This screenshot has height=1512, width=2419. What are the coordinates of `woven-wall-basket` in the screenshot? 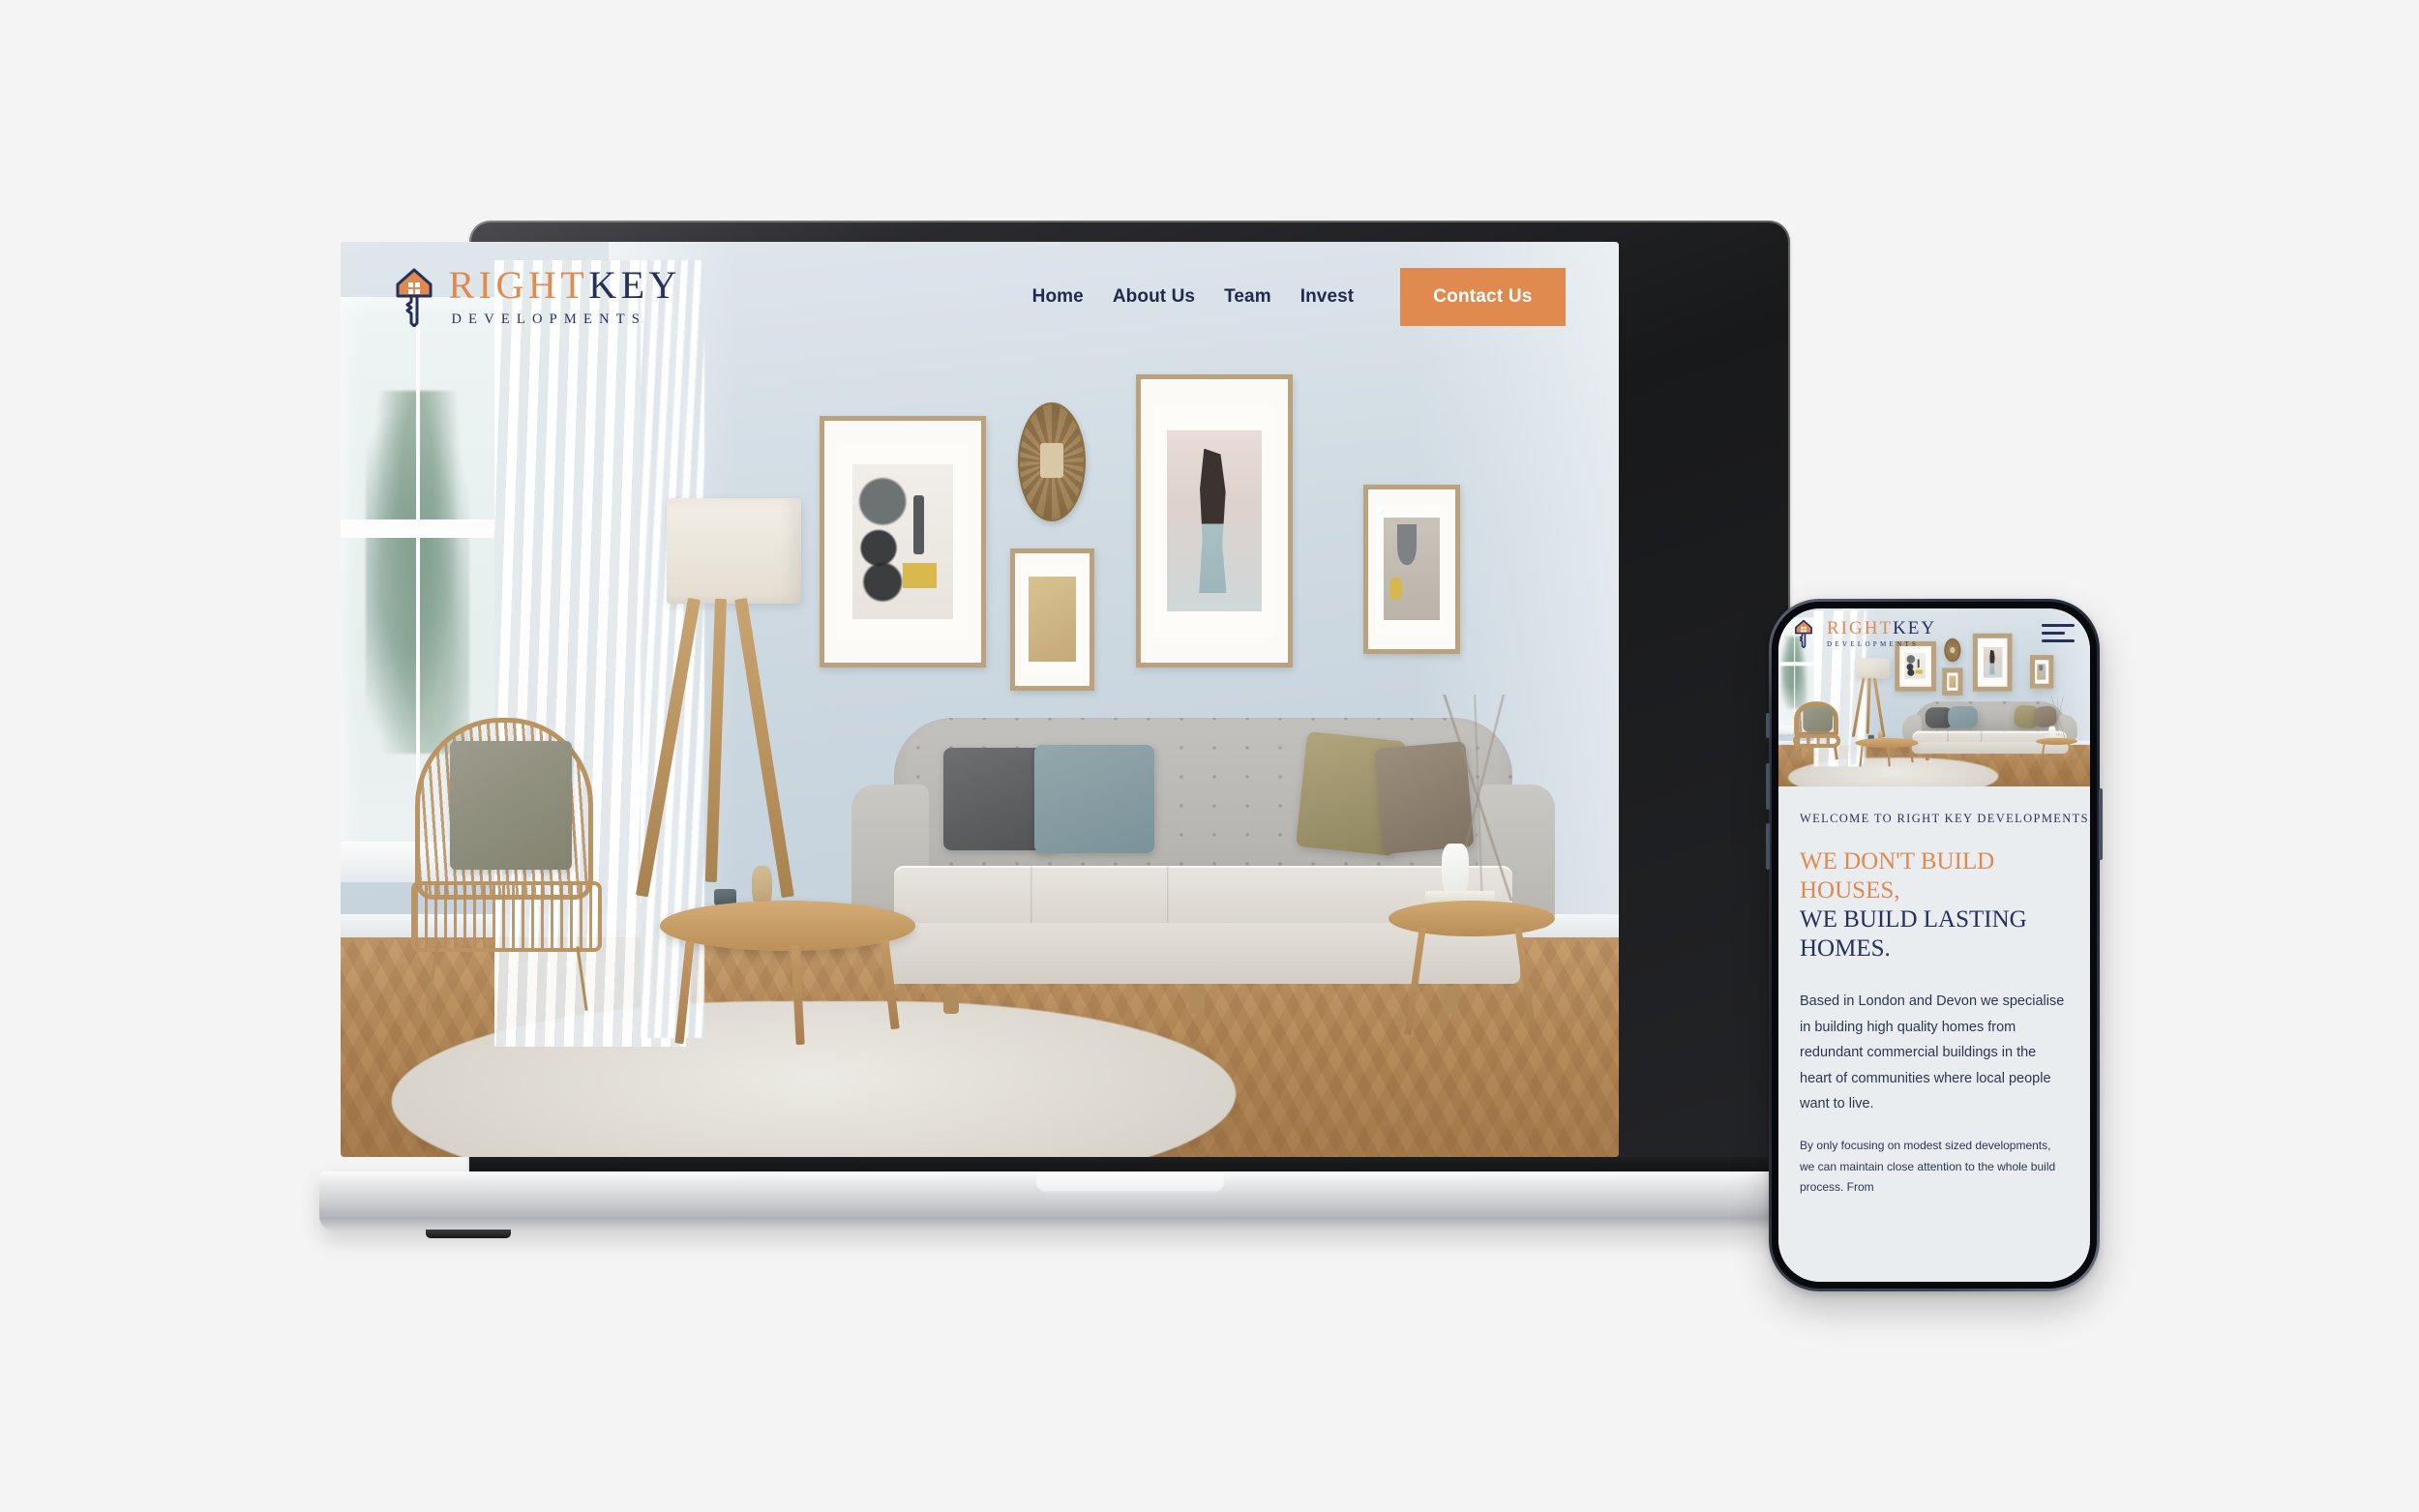 It's located at (1053, 461).